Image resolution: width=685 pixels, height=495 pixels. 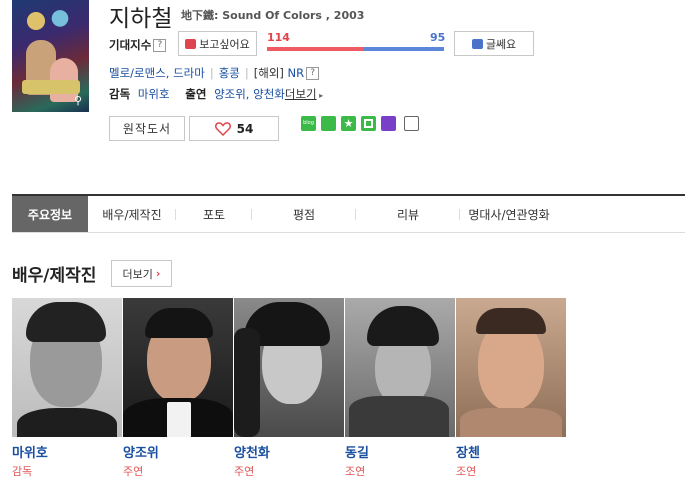 I want to click on person-card: 동길 조연, so click(x=400, y=388).